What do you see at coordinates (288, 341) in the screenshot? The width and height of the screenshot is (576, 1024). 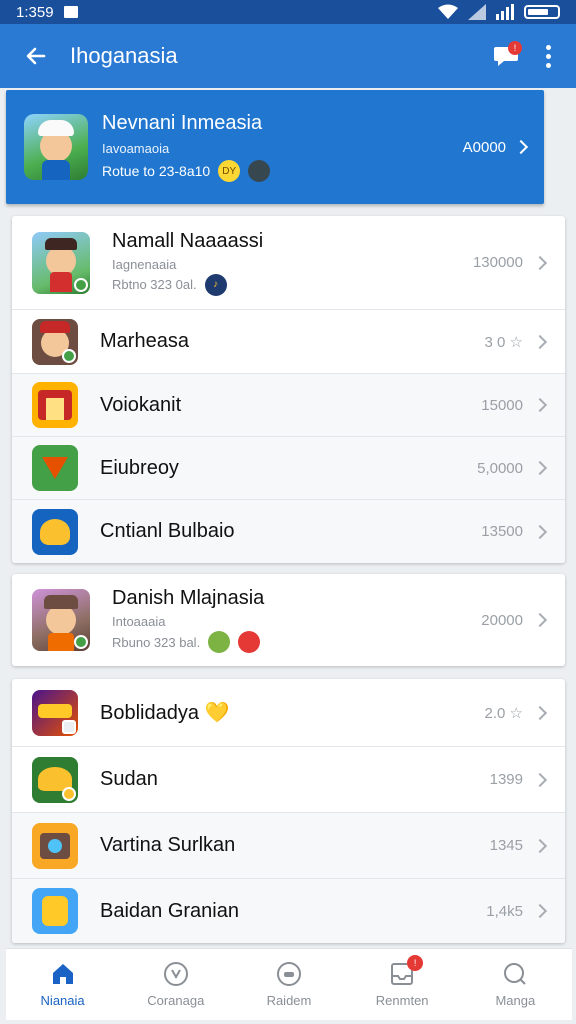 I see `list-item: Marheasa 3 0 ☆` at bounding box center [288, 341].